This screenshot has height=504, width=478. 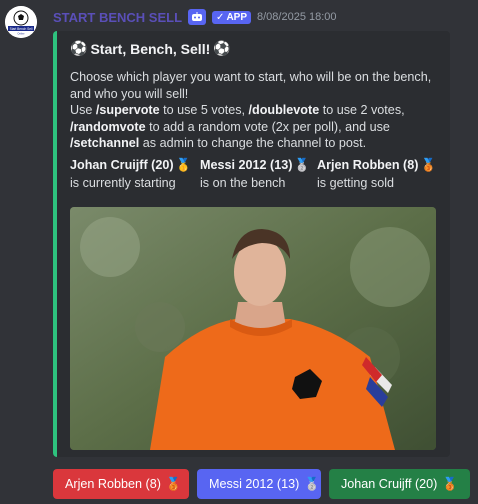 What do you see at coordinates (105, 143) in the screenshot?
I see `command-setchannel: /setchannel` at bounding box center [105, 143].